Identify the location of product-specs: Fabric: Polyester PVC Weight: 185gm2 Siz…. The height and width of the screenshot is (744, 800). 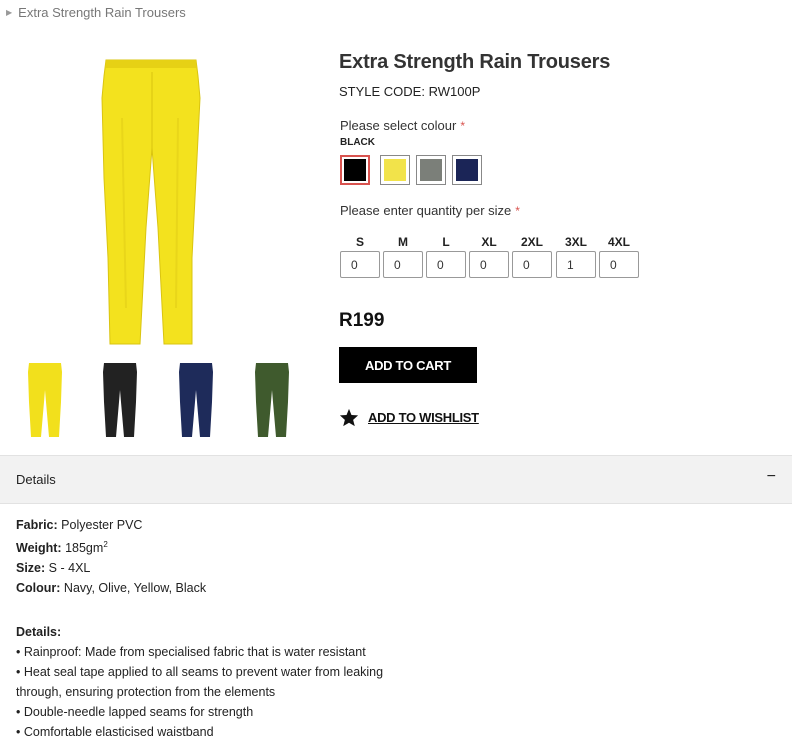
(111, 556).